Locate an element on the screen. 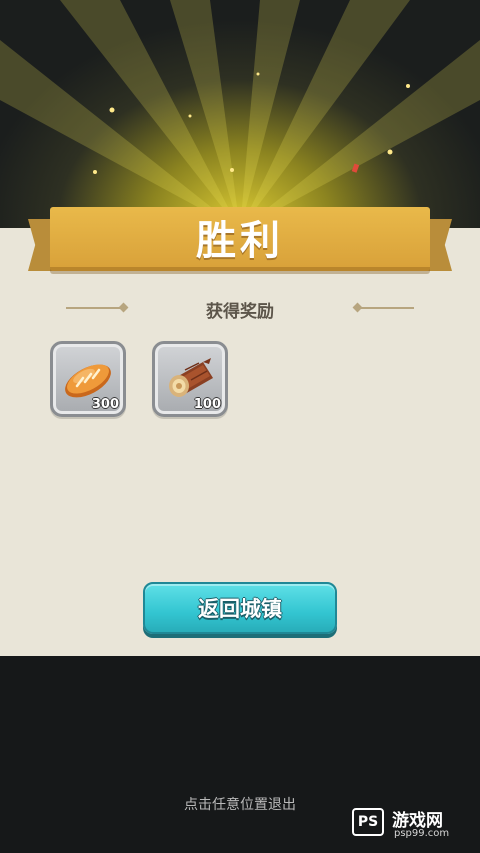 The height and width of the screenshot is (853, 480). ribbon-body: 胜利 is located at coordinates (240, 239).